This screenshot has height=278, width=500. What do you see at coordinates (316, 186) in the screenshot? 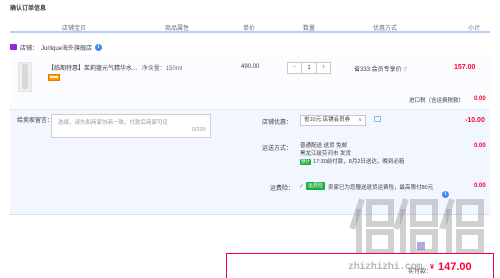
I see `insurance-tag: 运费险` at bounding box center [316, 186].